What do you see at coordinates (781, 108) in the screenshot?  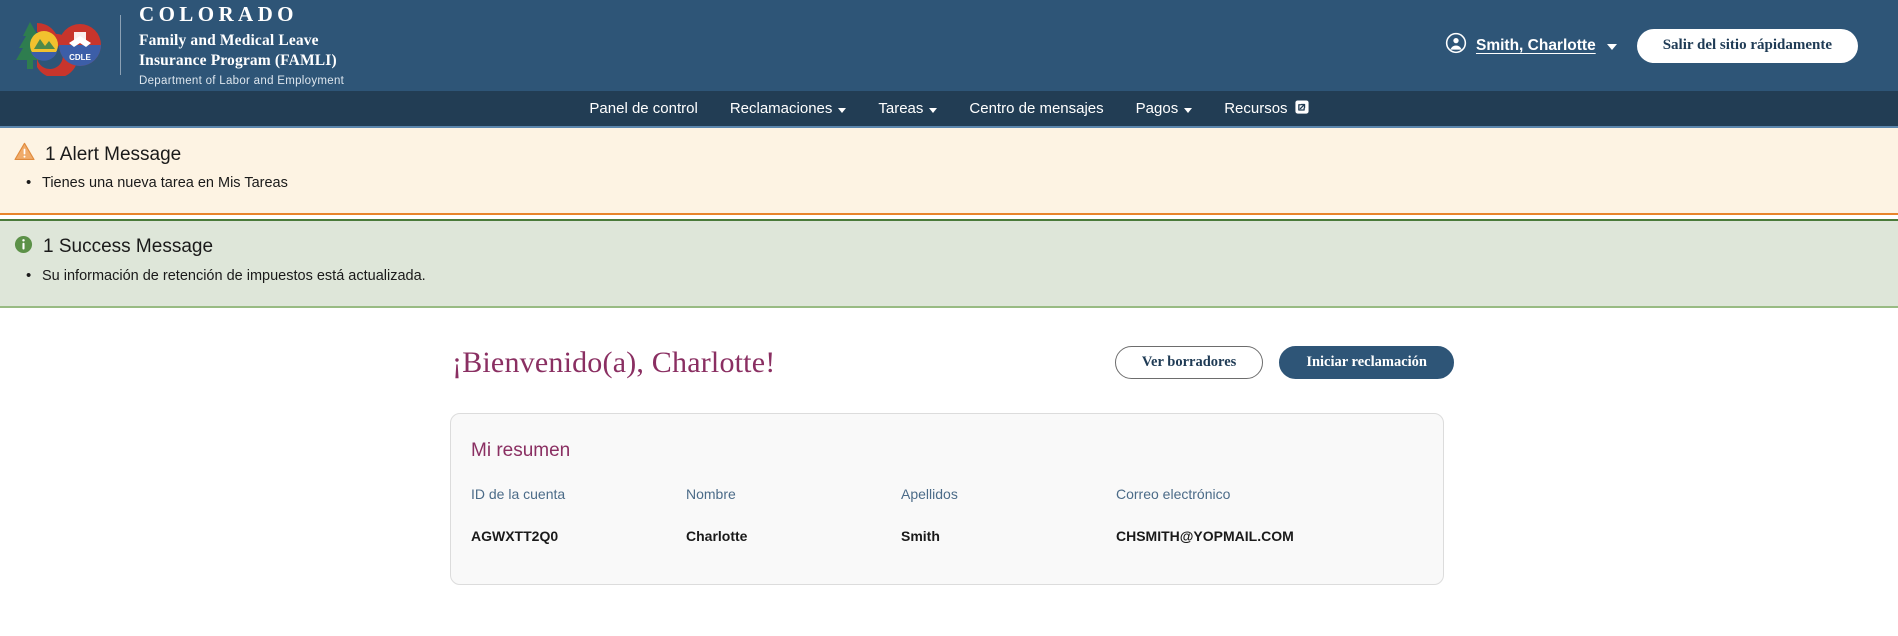 I see `nav-label: Reclamaciones` at bounding box center [781, 108].